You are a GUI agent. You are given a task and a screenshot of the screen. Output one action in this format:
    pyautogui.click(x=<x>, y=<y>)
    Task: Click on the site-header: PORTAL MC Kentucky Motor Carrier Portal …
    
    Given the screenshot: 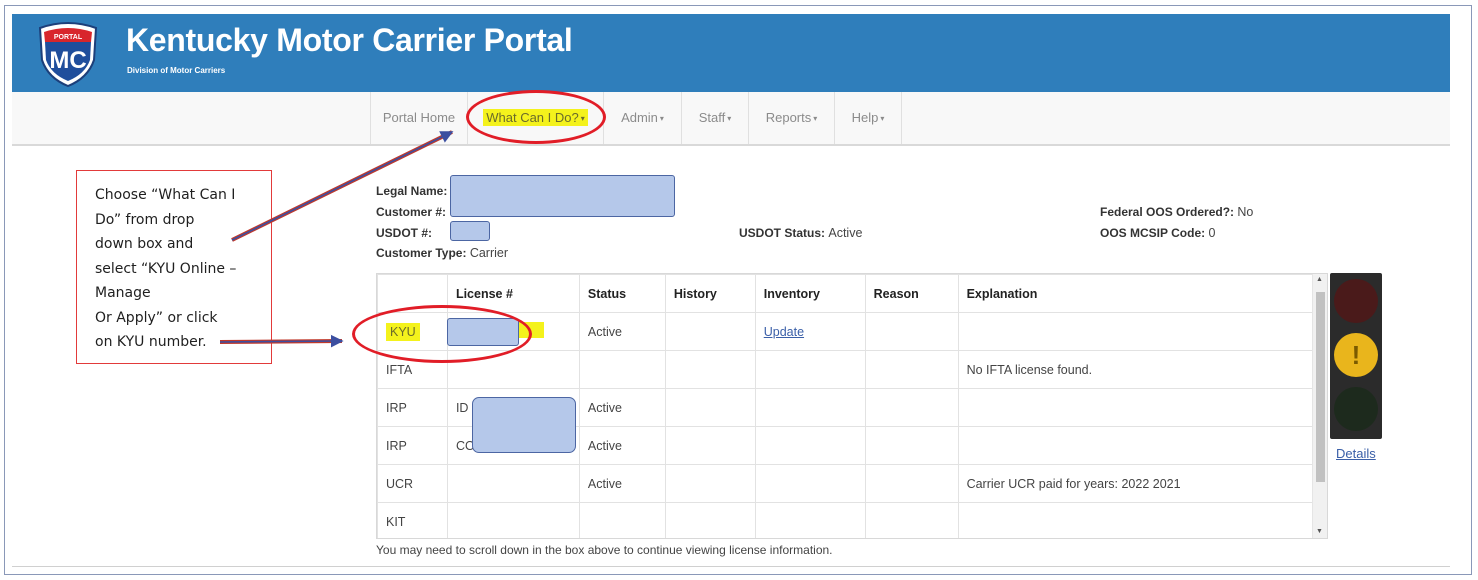 What is the action you would take?
    pyautogui.click(x=731, y=53)
    